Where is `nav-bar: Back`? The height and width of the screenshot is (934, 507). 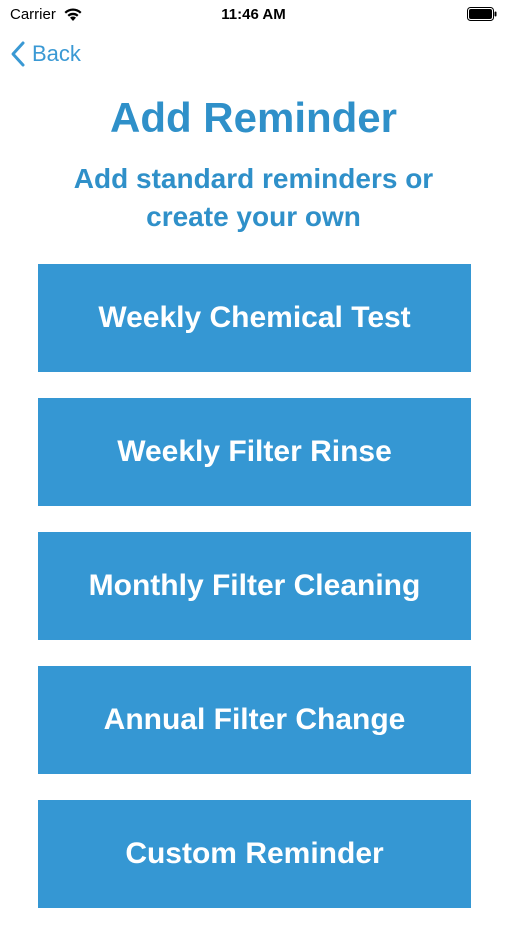
nav-bar: Back is located at coordinates (45, 58).